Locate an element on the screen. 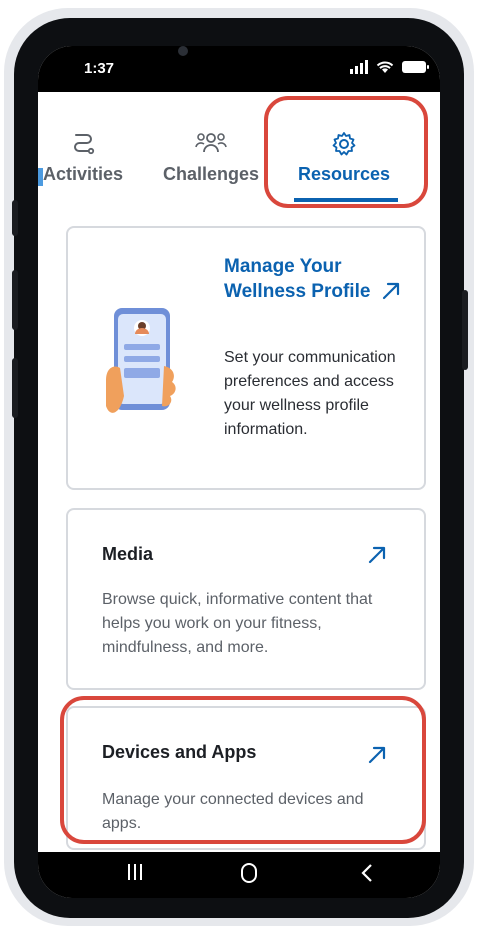 This screenshot has width=480, height=931. recent-apps-icon is located at coordinates (135, 875).